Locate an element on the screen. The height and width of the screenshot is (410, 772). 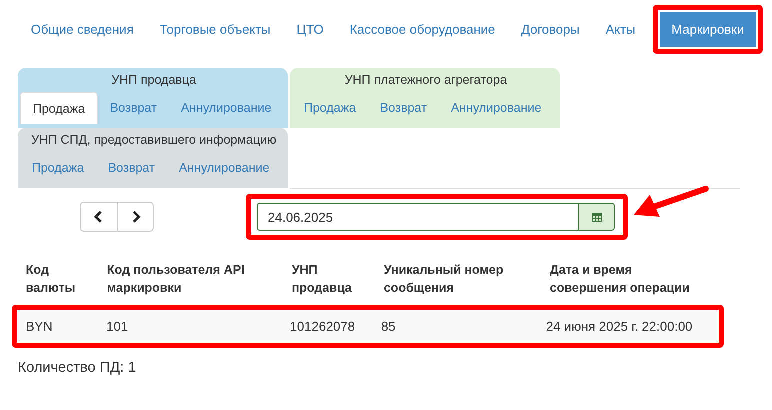
nav-tab: Маркировки is located at coordinates (708, 29).